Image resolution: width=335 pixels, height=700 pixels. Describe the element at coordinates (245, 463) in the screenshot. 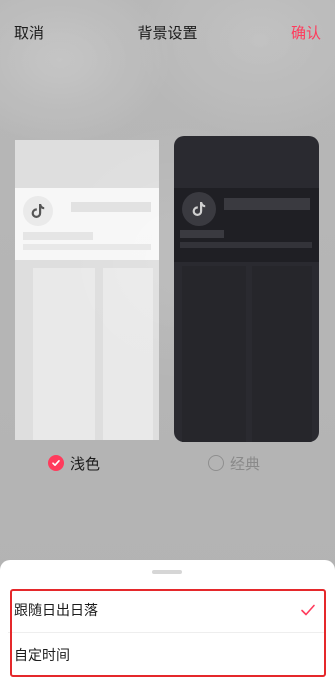

I see `theme-option-label: 经典` at that location.